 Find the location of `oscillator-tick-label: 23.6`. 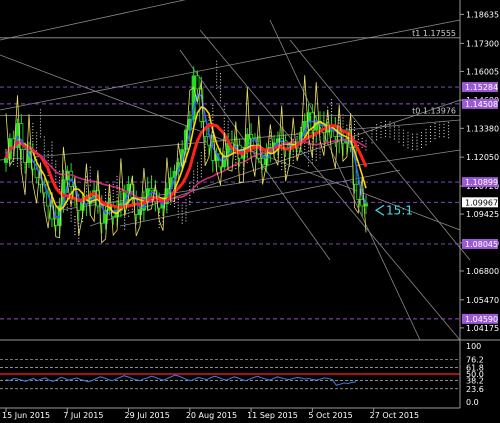

oscillator-tick-label: 23.6 is located at coordinates (475, 389).